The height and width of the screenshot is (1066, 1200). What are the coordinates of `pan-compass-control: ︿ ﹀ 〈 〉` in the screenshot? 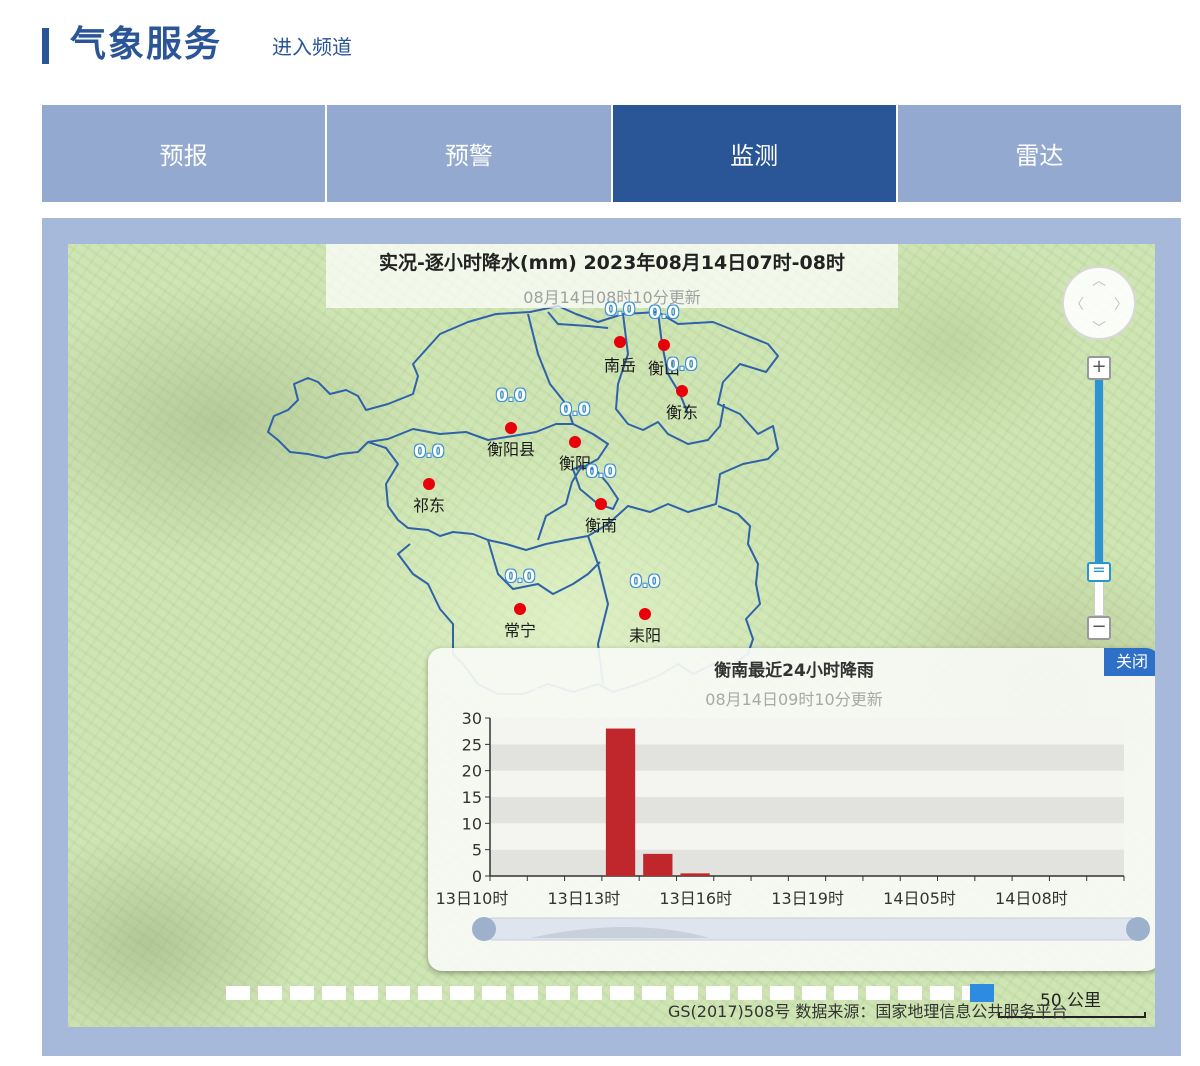 It's located at (1099, 303).